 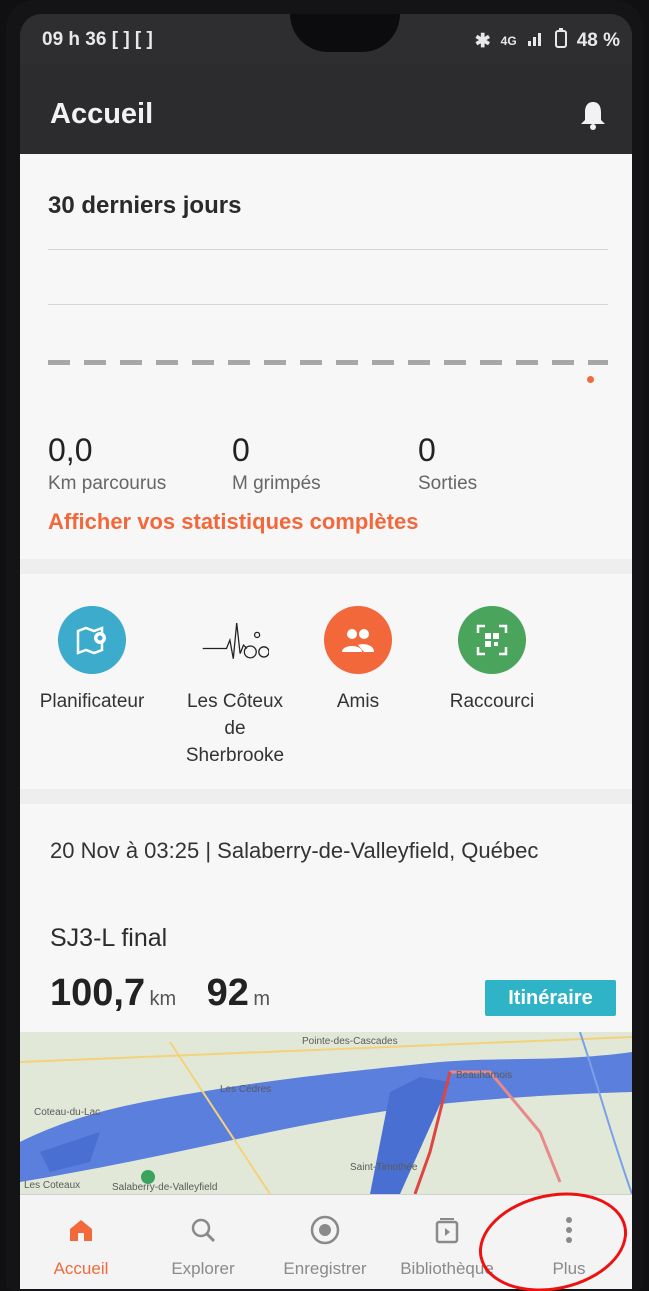 What do you see at coordinates (325, 1268) in the screenshot?
I see `nav-record-label: Enregistrer` at bounding box center [325, 1268].